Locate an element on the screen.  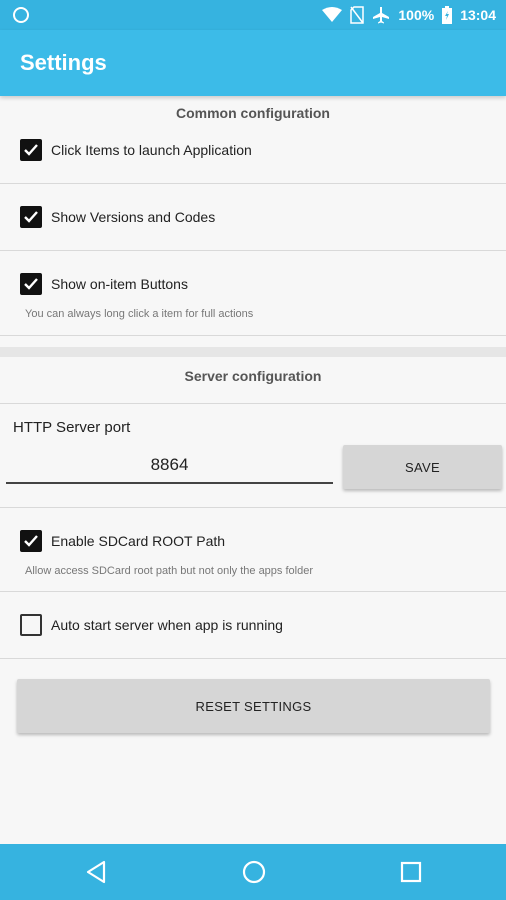
battery-percent: 100% is located at coordinates (416, 15).